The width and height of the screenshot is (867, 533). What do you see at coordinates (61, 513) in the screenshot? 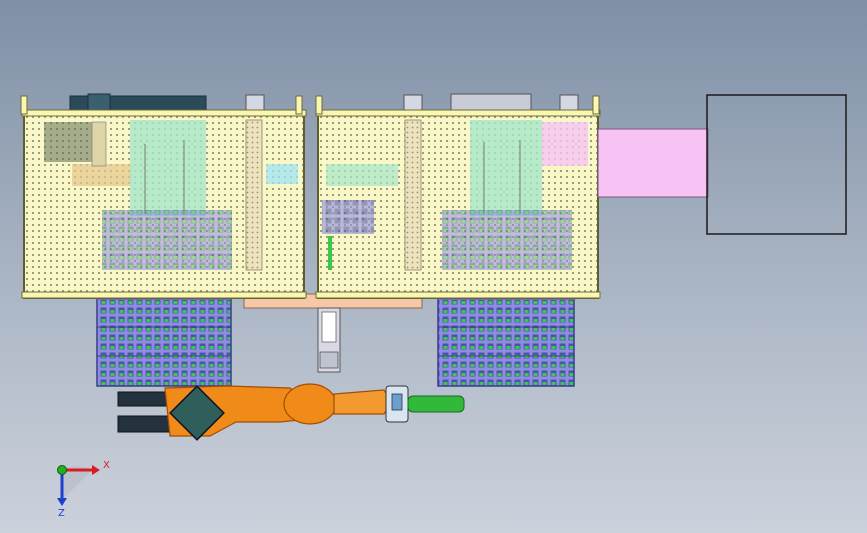
I see `z-axis-label: Z` at bounding box center [61, 513].